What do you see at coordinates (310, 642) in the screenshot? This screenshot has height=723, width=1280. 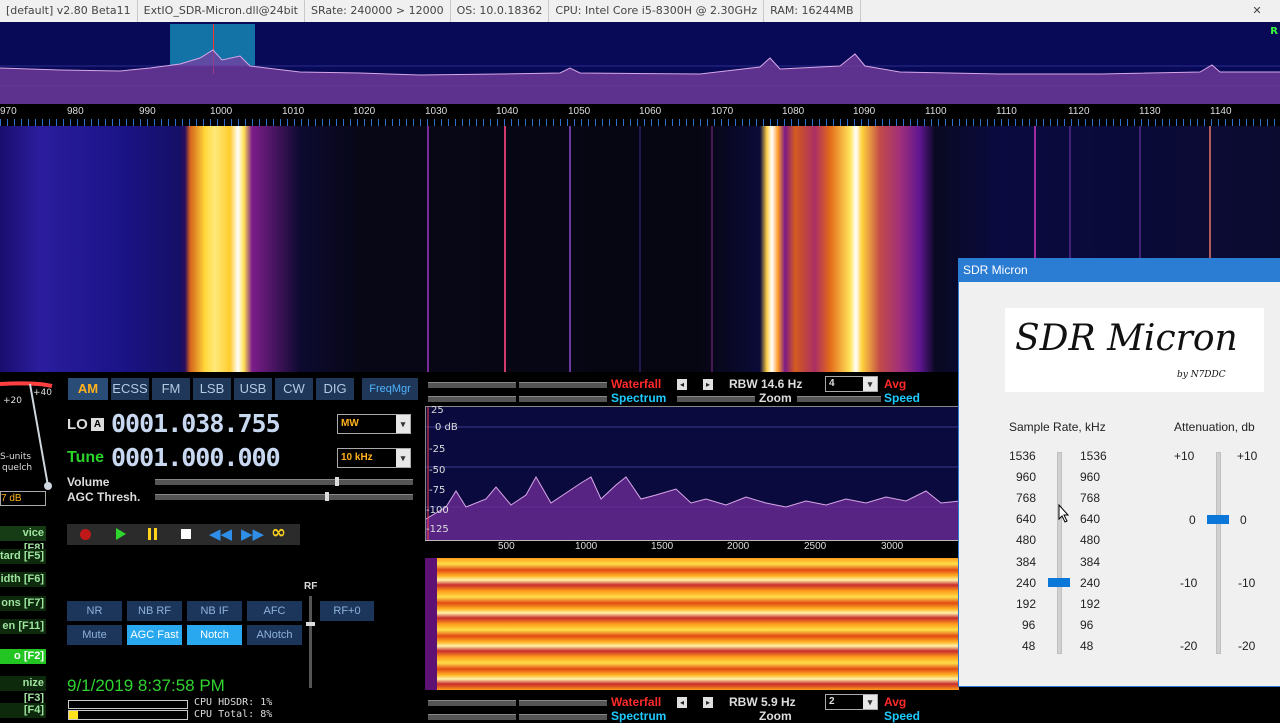 I see `rf-gain-slider` at bounding box center [310, 642].